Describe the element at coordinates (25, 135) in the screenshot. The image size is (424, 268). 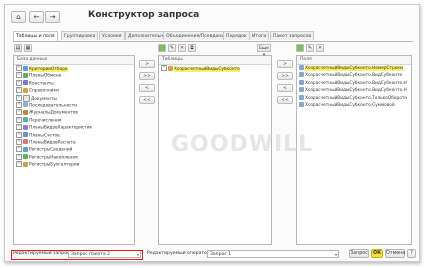
I see `chart-of-accounts-icon` at that location.